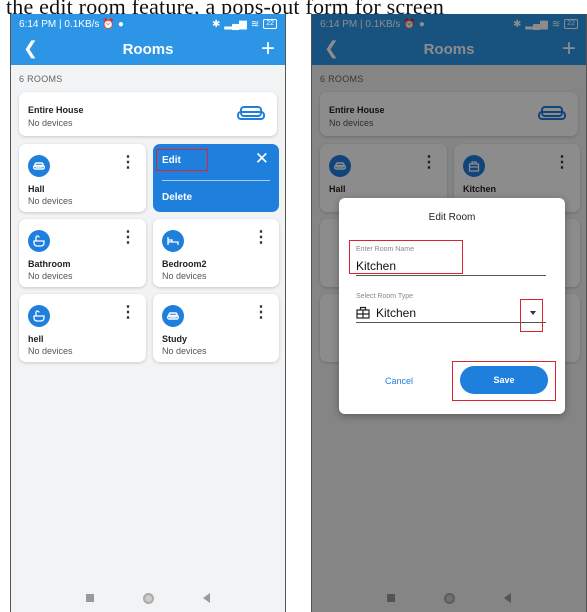 The width and height of the screenshot is (587, 612). I want to click on room-name-underline, so click(451, 275).